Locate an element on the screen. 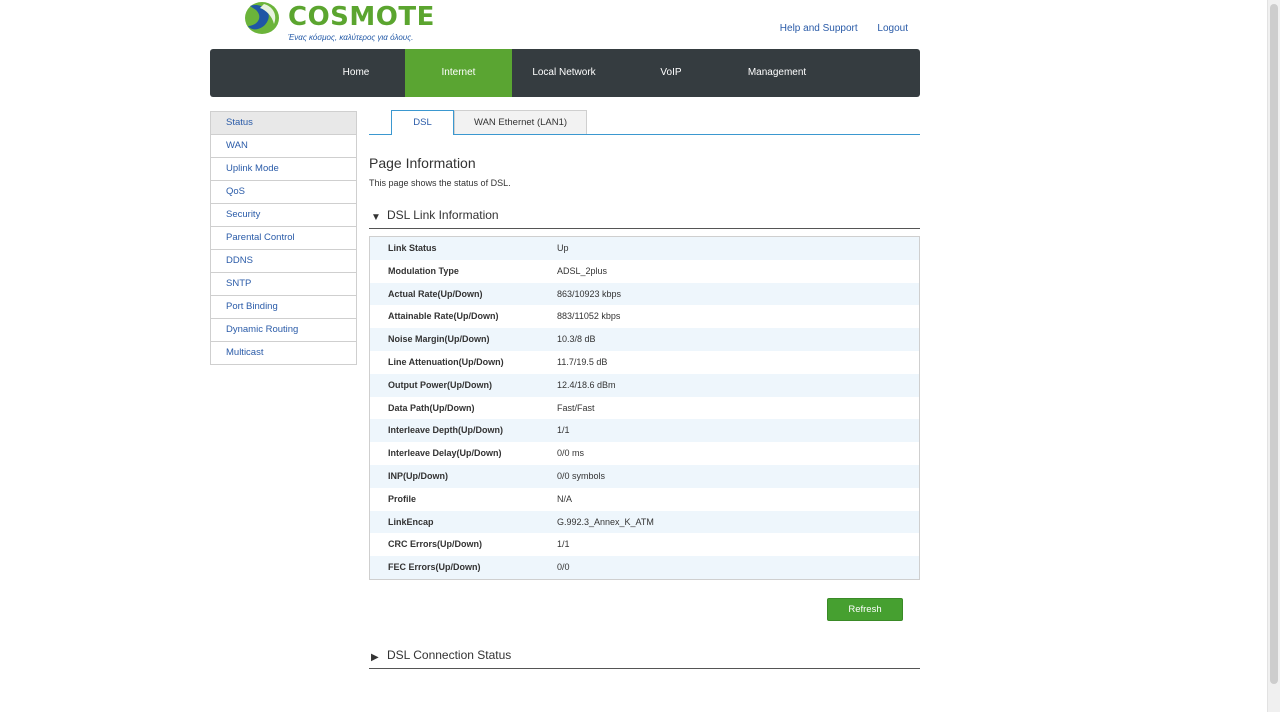  sidebar-item-wan: WAN is located at coordinates (283, 146).